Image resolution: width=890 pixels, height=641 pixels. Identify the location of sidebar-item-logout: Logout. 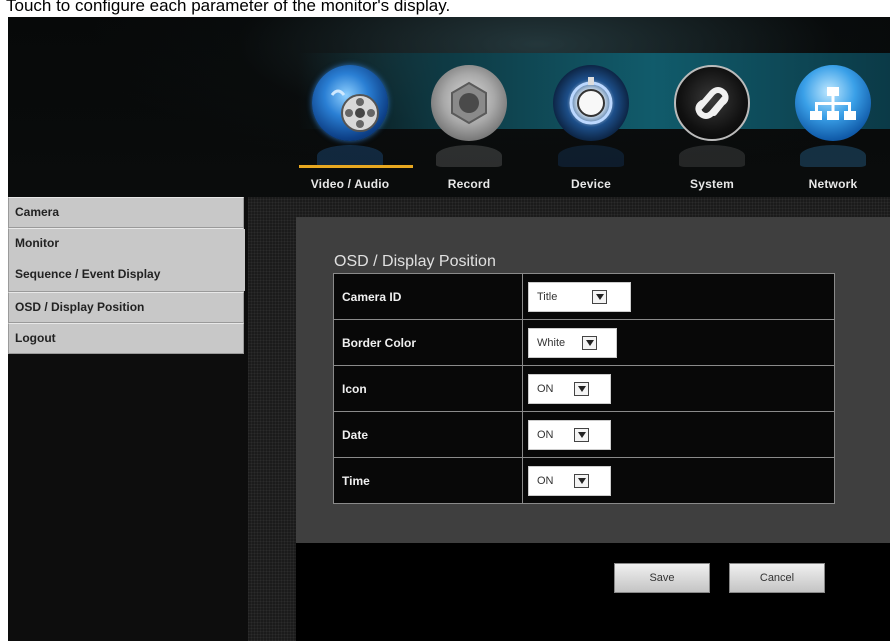
(126, 338).